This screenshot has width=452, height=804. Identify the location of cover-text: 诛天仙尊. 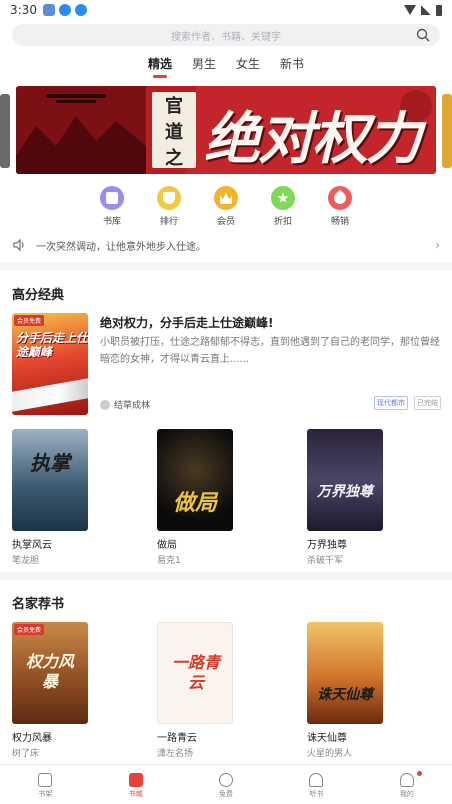
(345, 695).